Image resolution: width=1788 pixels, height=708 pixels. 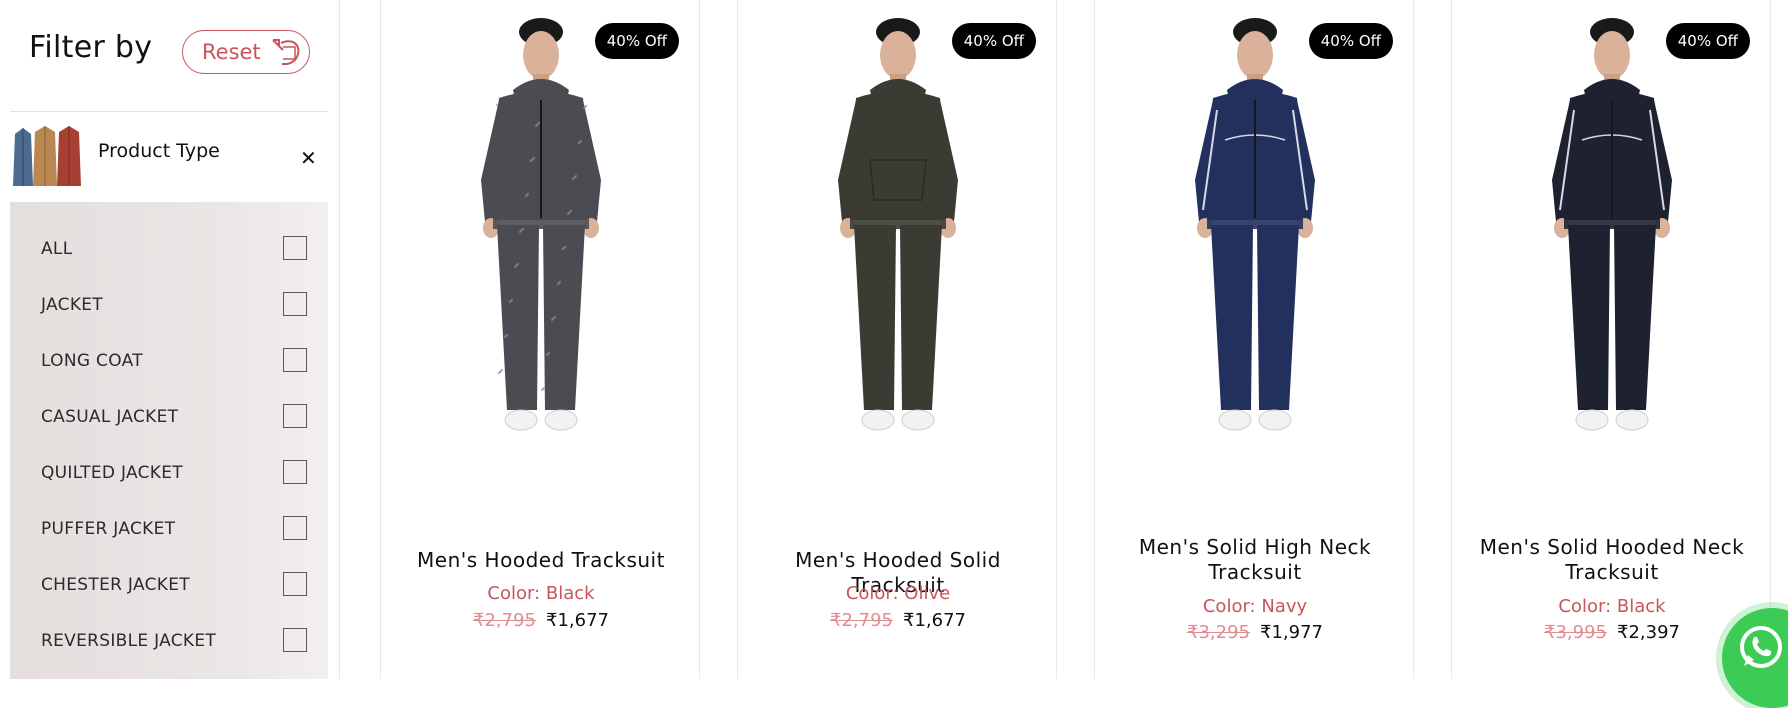 I want to click on product-name: Men's Solid Hooded Neck Tracksuit, so click(x=1612, y=560).